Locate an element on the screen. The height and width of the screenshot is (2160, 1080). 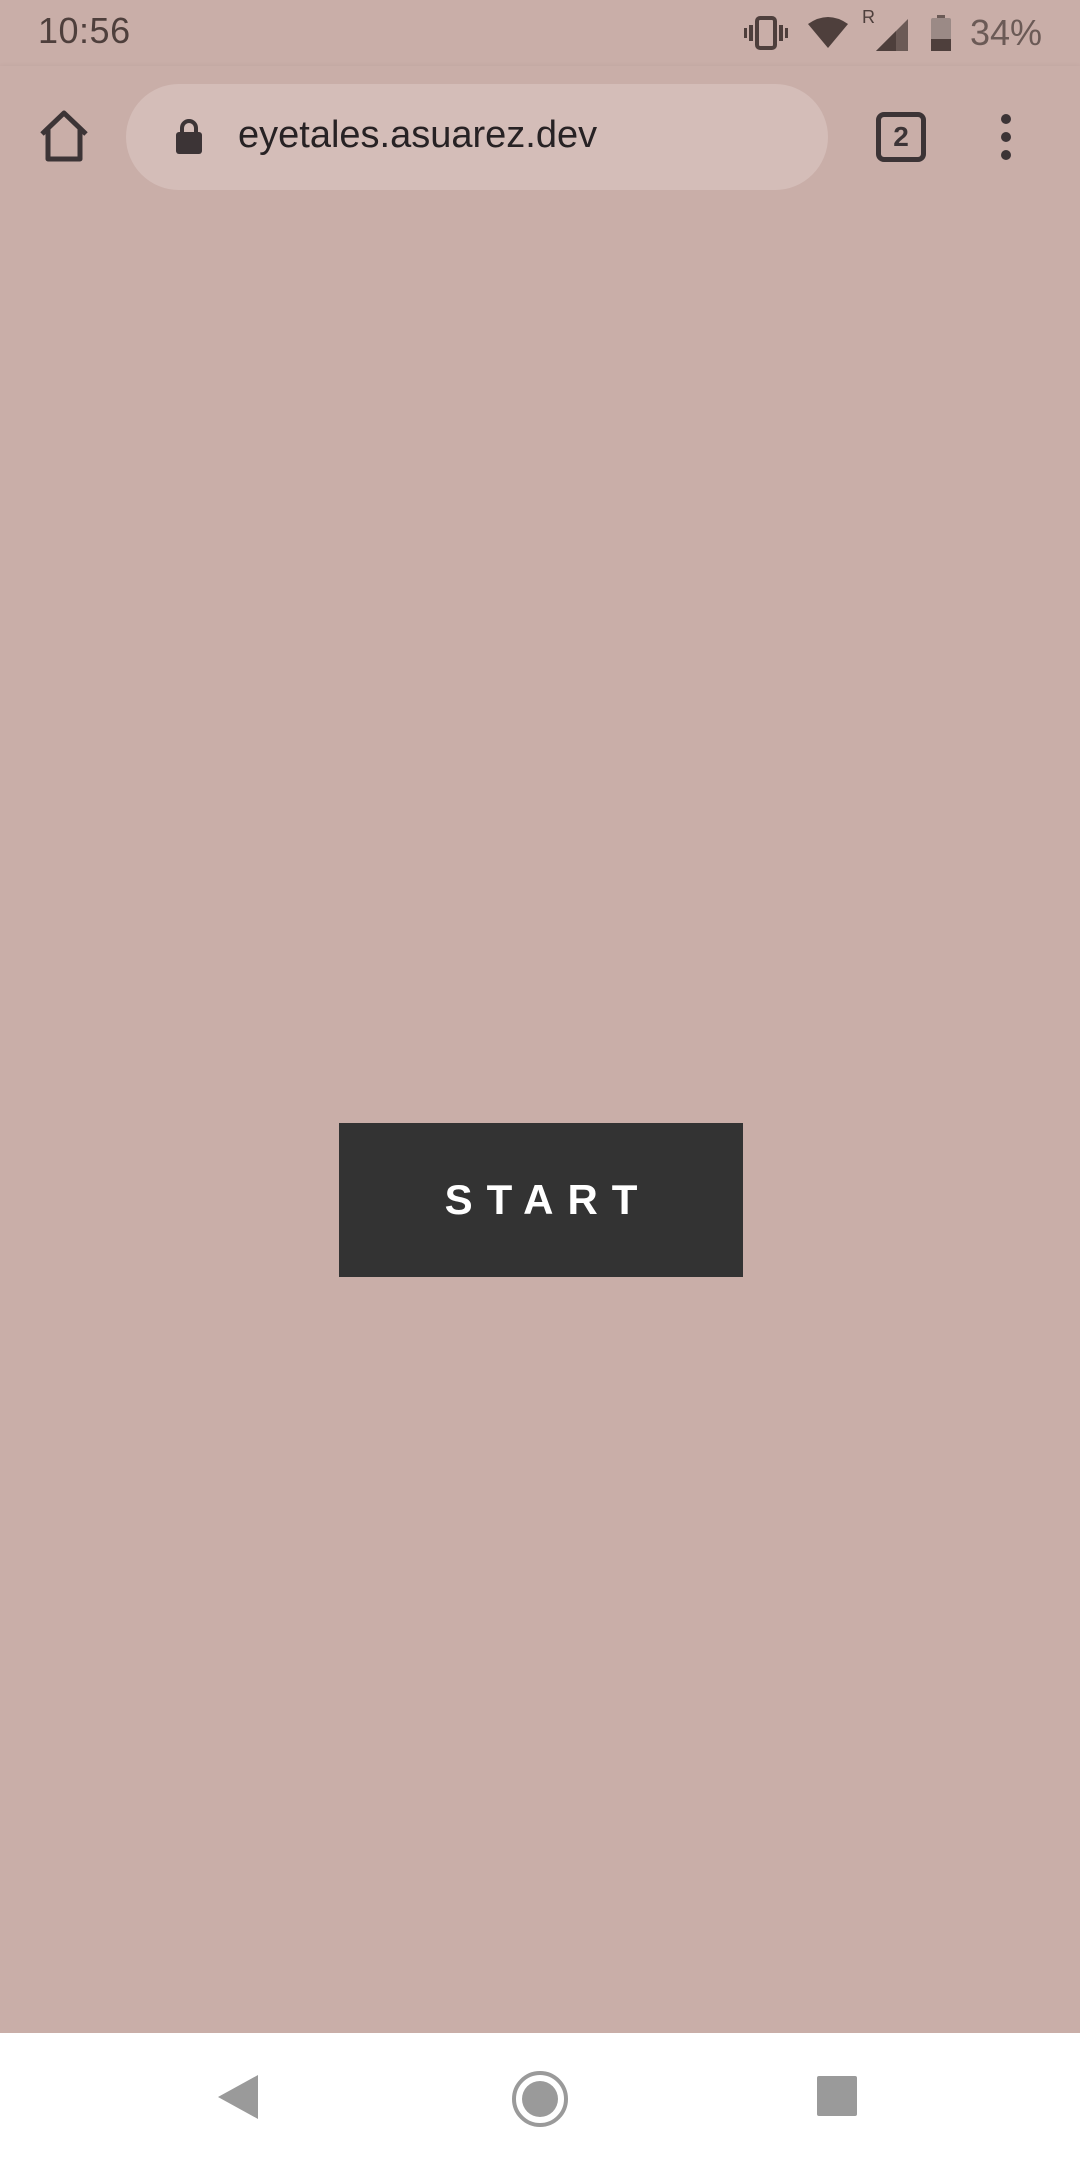
more-menu-icon is located at coordinates (1006, 137).